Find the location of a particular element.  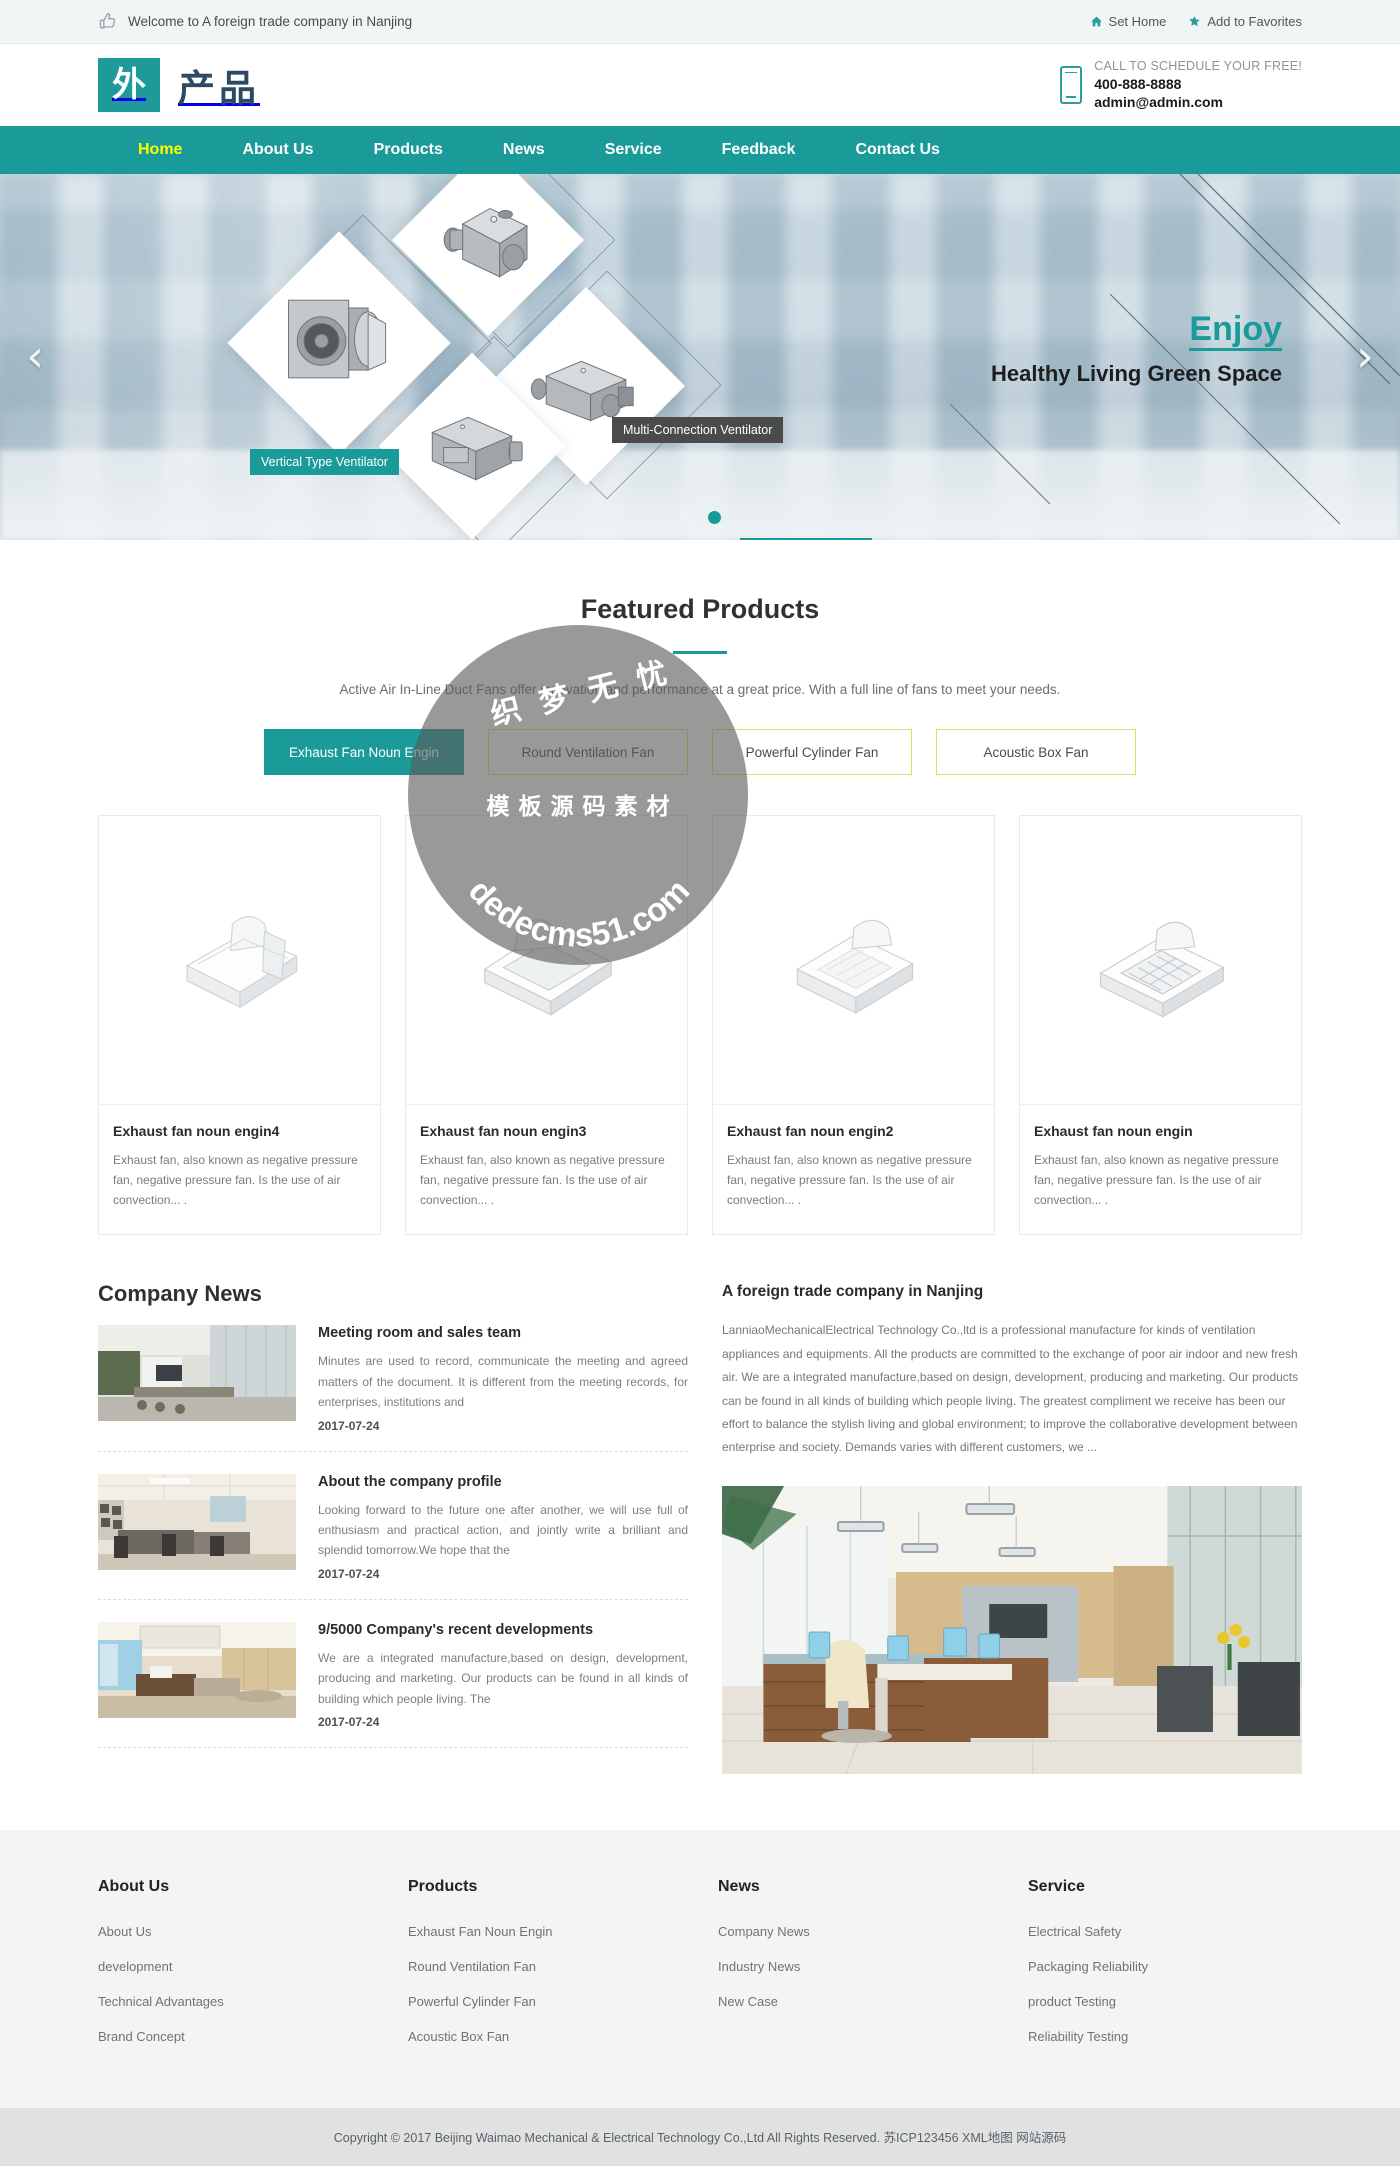

logo-mark: 外 is located at coordinates (129, 85).